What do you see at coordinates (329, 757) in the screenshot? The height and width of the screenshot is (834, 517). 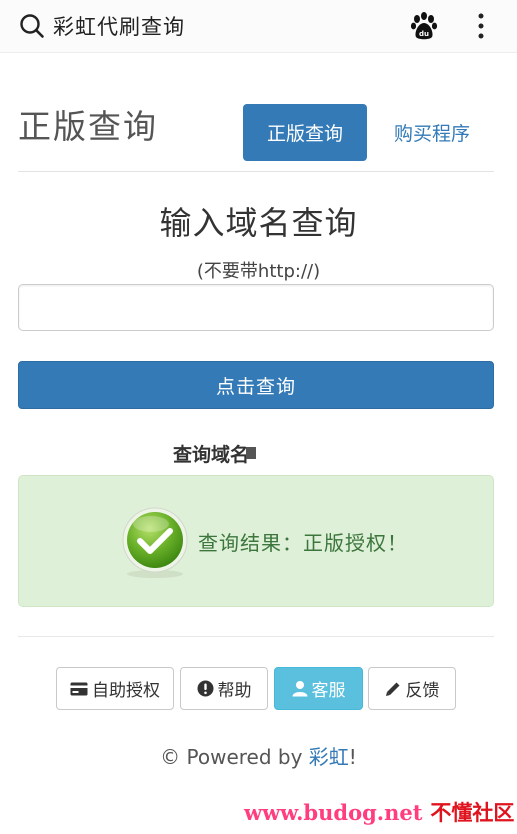 I see `brand-link: 彩虹` at bounding box center [329, 757].